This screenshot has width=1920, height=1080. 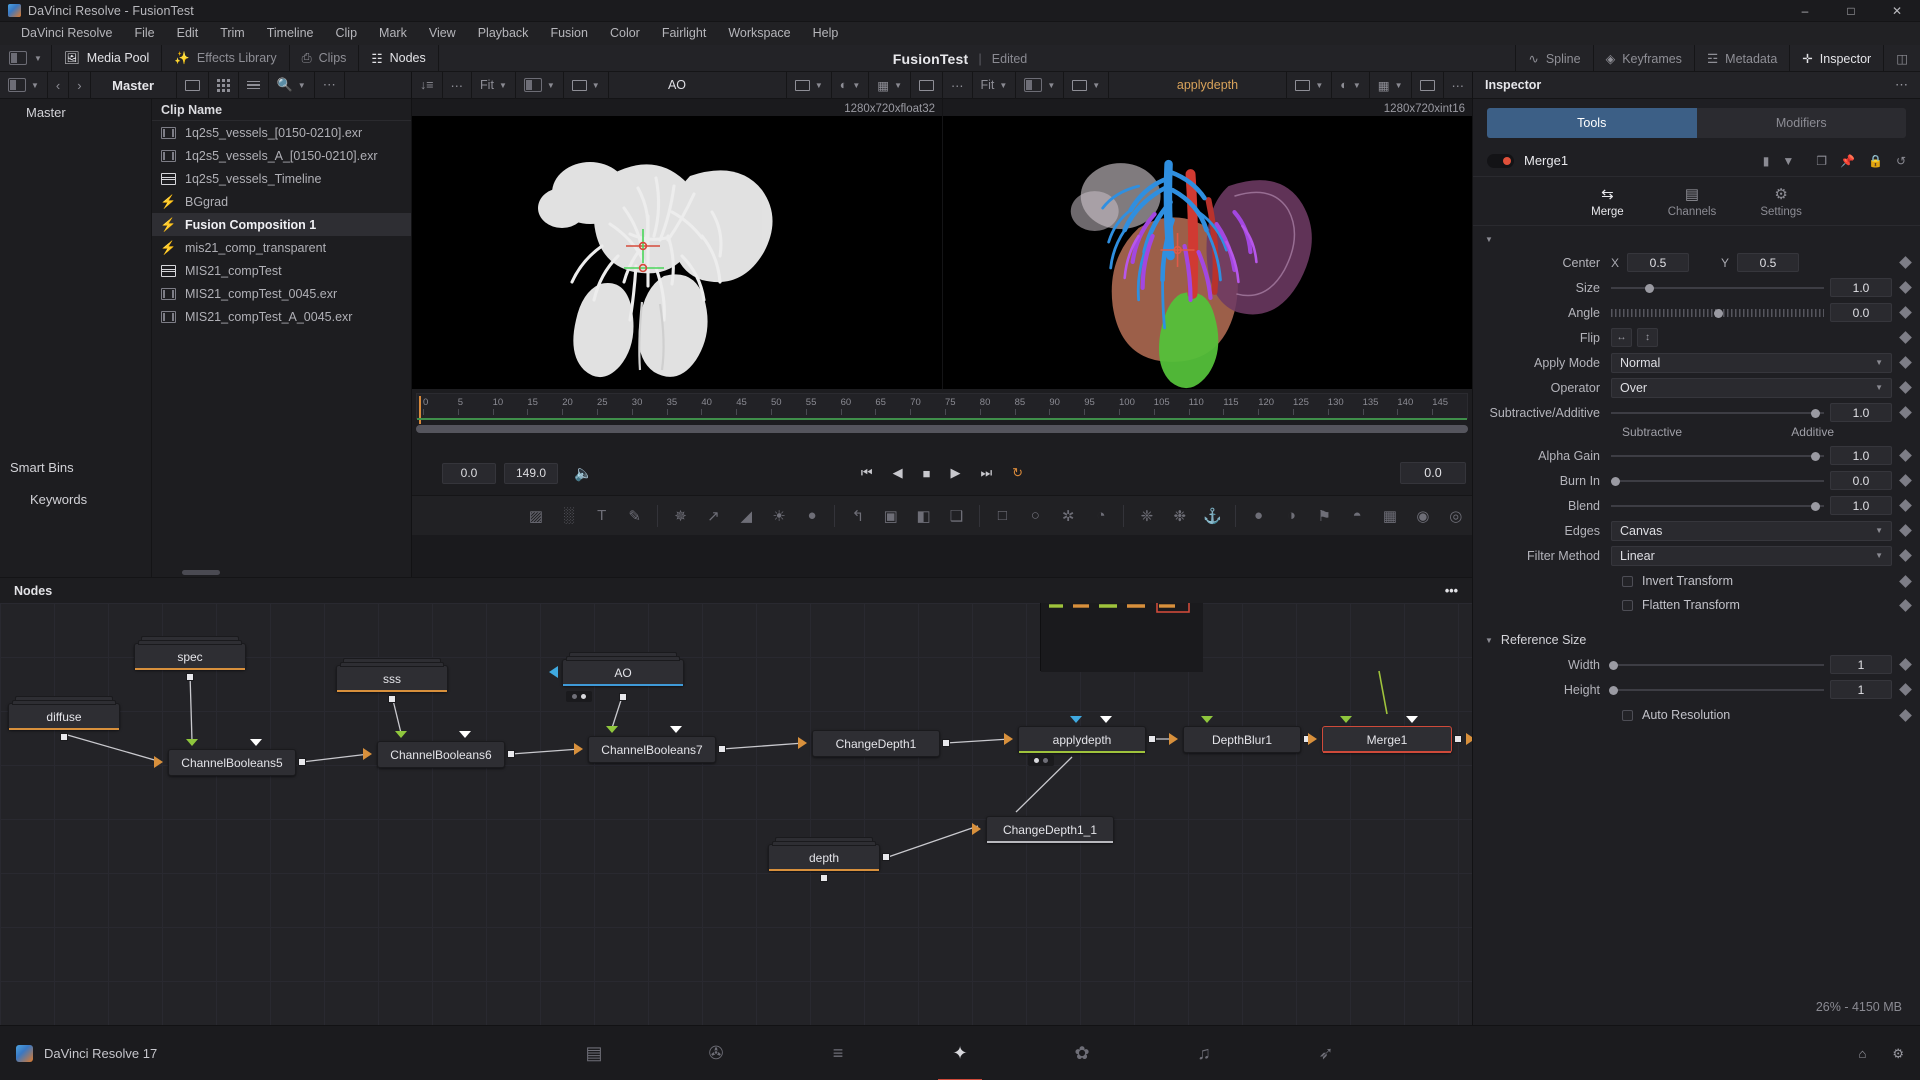 I want to click on rectangle-mask-icon: □, so click(x=1002, y=516).